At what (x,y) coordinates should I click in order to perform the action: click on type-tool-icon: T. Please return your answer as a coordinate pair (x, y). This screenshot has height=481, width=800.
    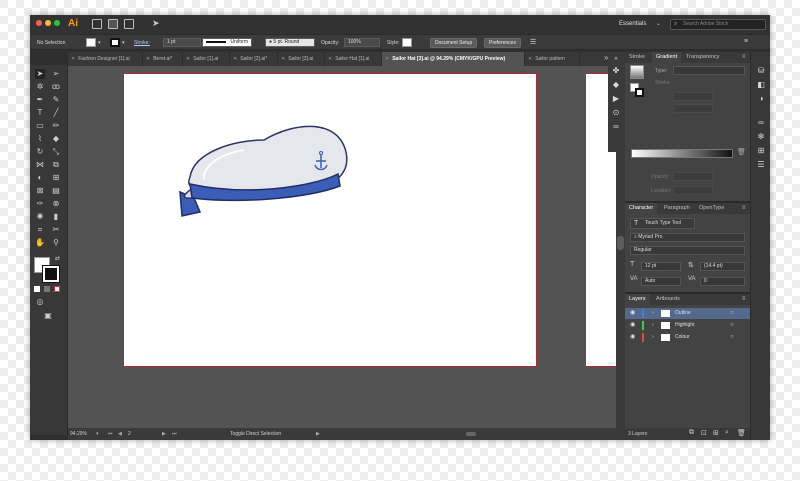
    Looking at the image, I should click on (40, 113).